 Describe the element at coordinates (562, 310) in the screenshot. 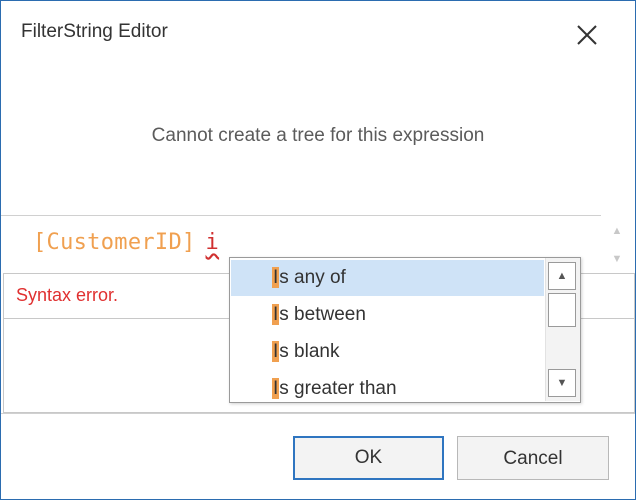

I see `scroll-thumb` at that location.